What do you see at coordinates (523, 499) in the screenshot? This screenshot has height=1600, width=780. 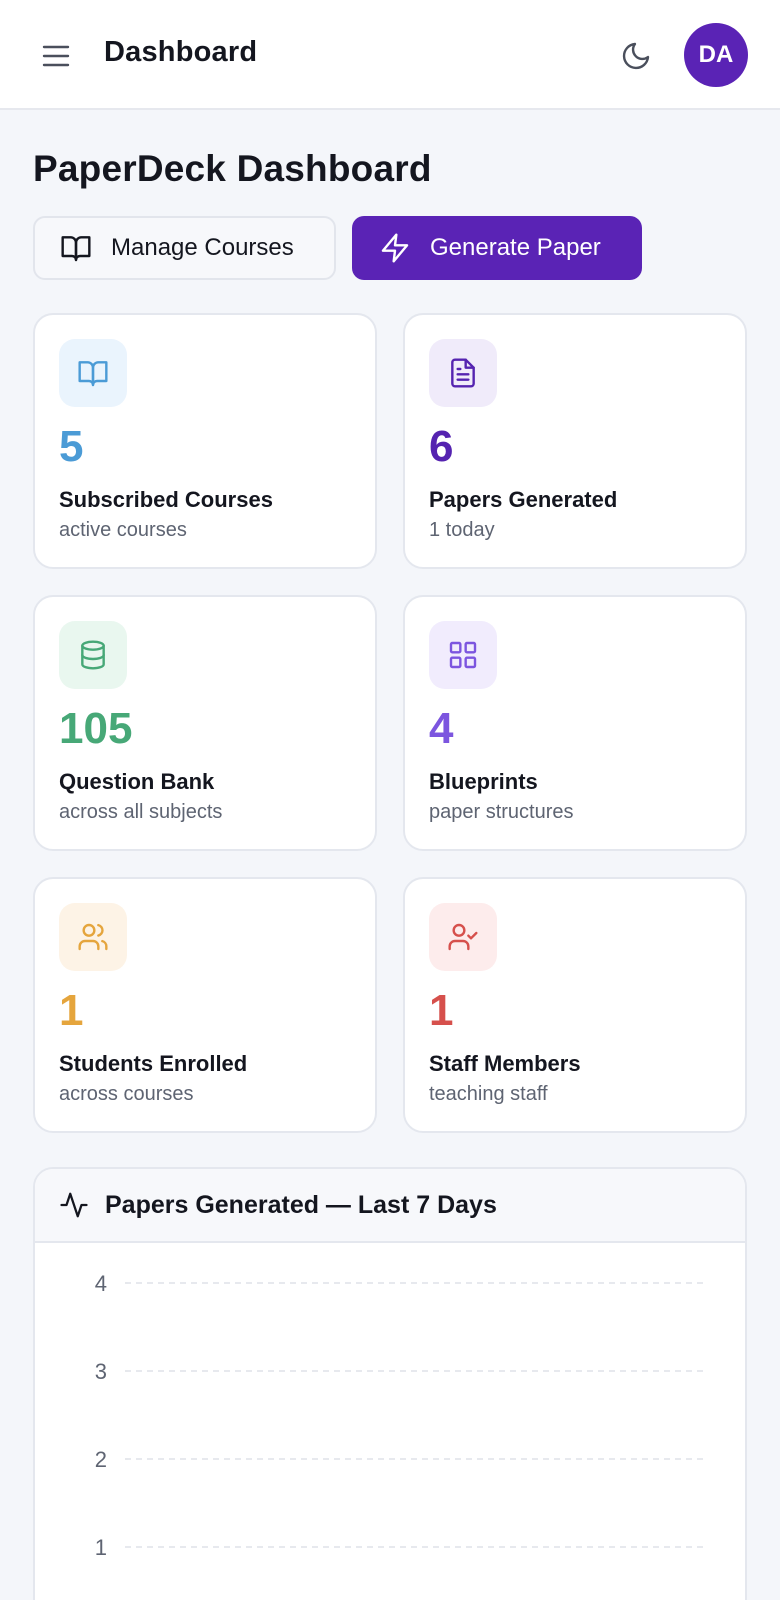 I see `stat-label: Papers Generated` at bounding box center [523, 499].